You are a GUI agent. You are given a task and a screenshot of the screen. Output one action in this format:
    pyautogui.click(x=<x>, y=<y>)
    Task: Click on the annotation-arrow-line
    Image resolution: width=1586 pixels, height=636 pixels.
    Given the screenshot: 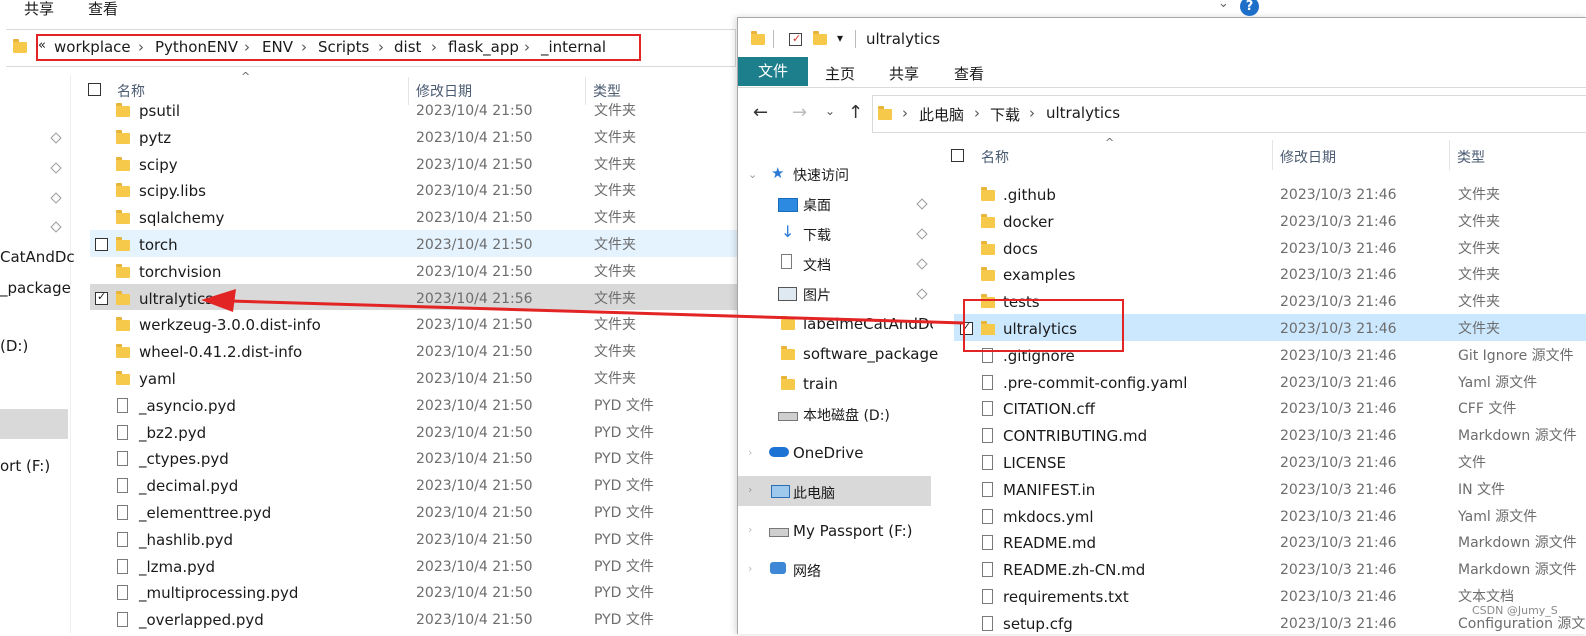 What is the action you would take?
    pyautogui.click(x=597, y=312)
    